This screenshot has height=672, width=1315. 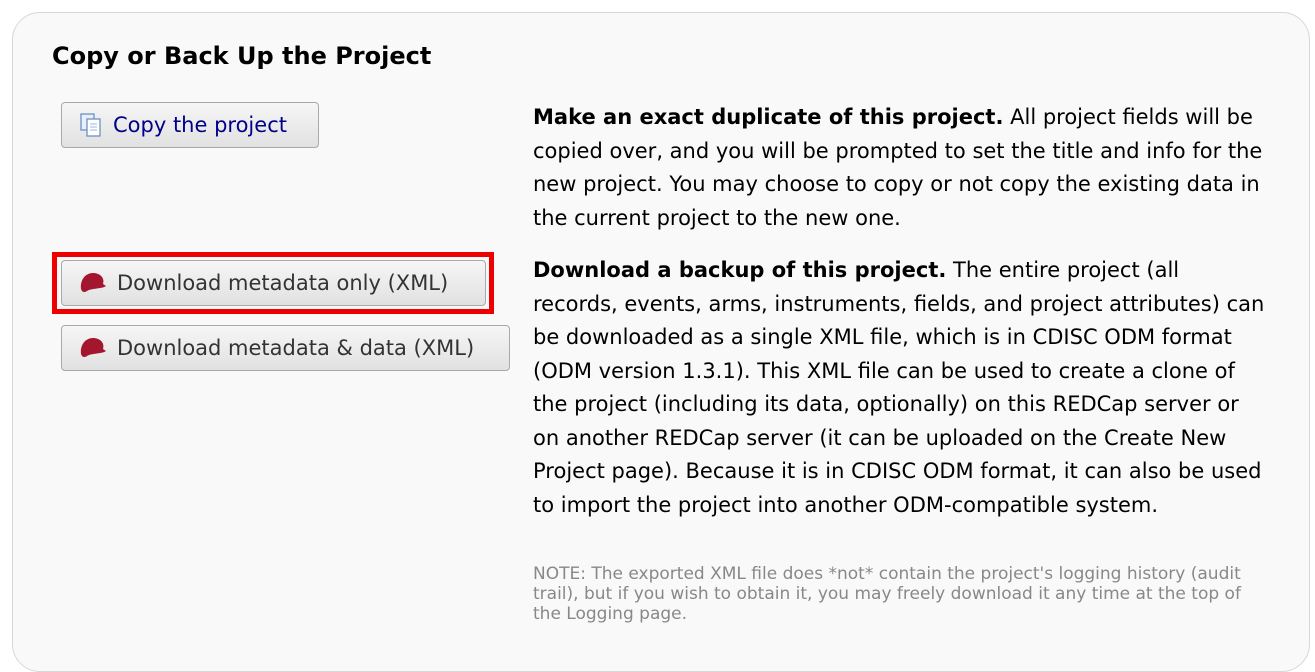 What do you see at coordinates (242, 56) in the screenshot?
I see `section-title: Copy or Back Up the Project` at bounding box center [242, 56].